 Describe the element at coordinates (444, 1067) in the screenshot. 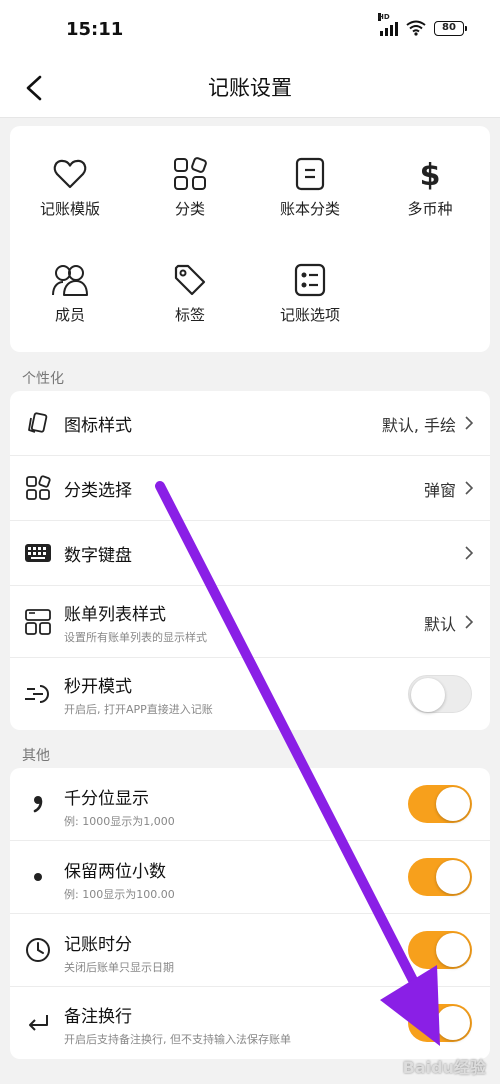

I see `watermark-logo: Baidu经验` at that location.